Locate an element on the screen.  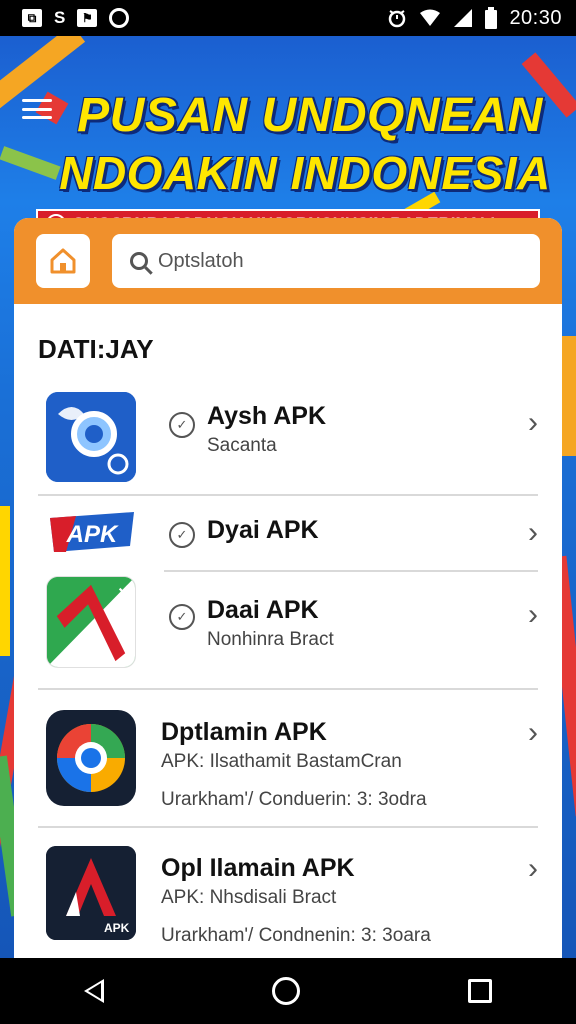
recents-button is located at coordinates (480, 991).